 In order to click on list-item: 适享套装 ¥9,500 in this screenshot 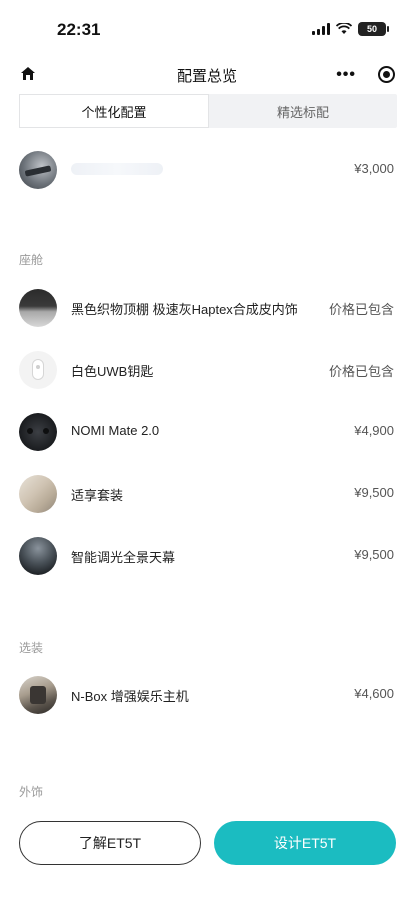, I will do `click(207, 494)`.